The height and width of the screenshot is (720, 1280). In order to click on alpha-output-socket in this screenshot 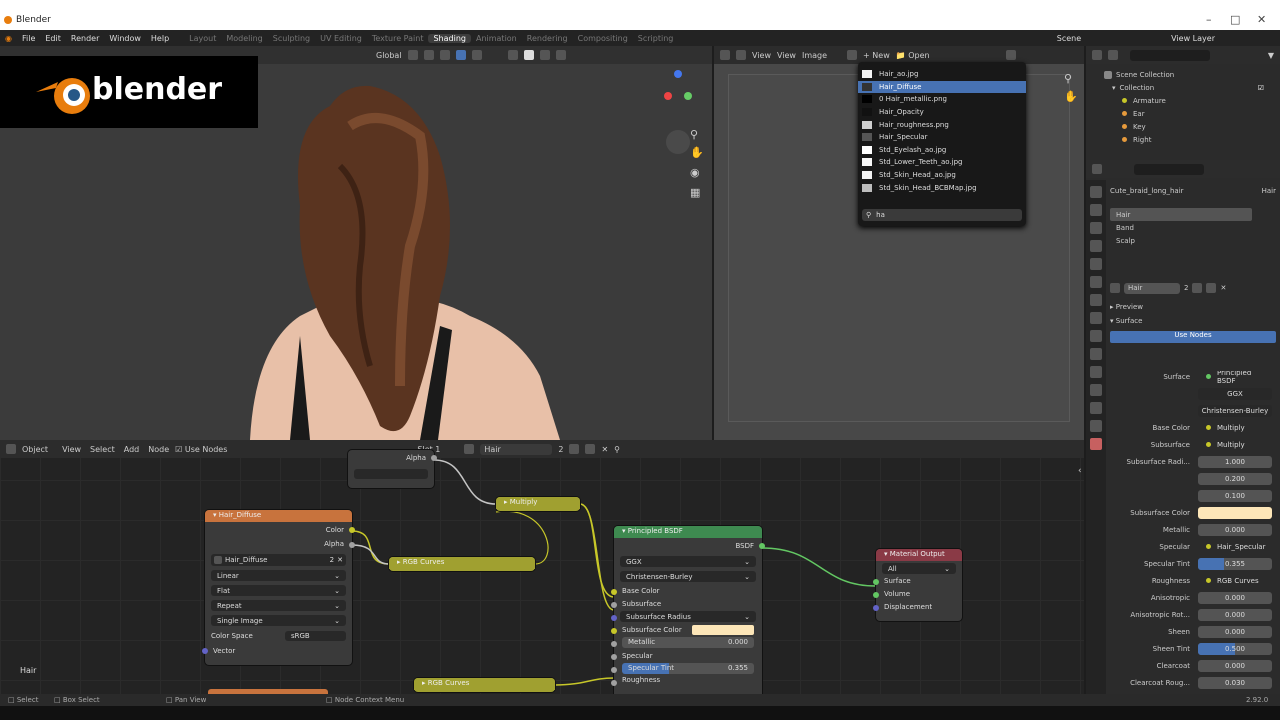, I will do `click(352, 545)`.